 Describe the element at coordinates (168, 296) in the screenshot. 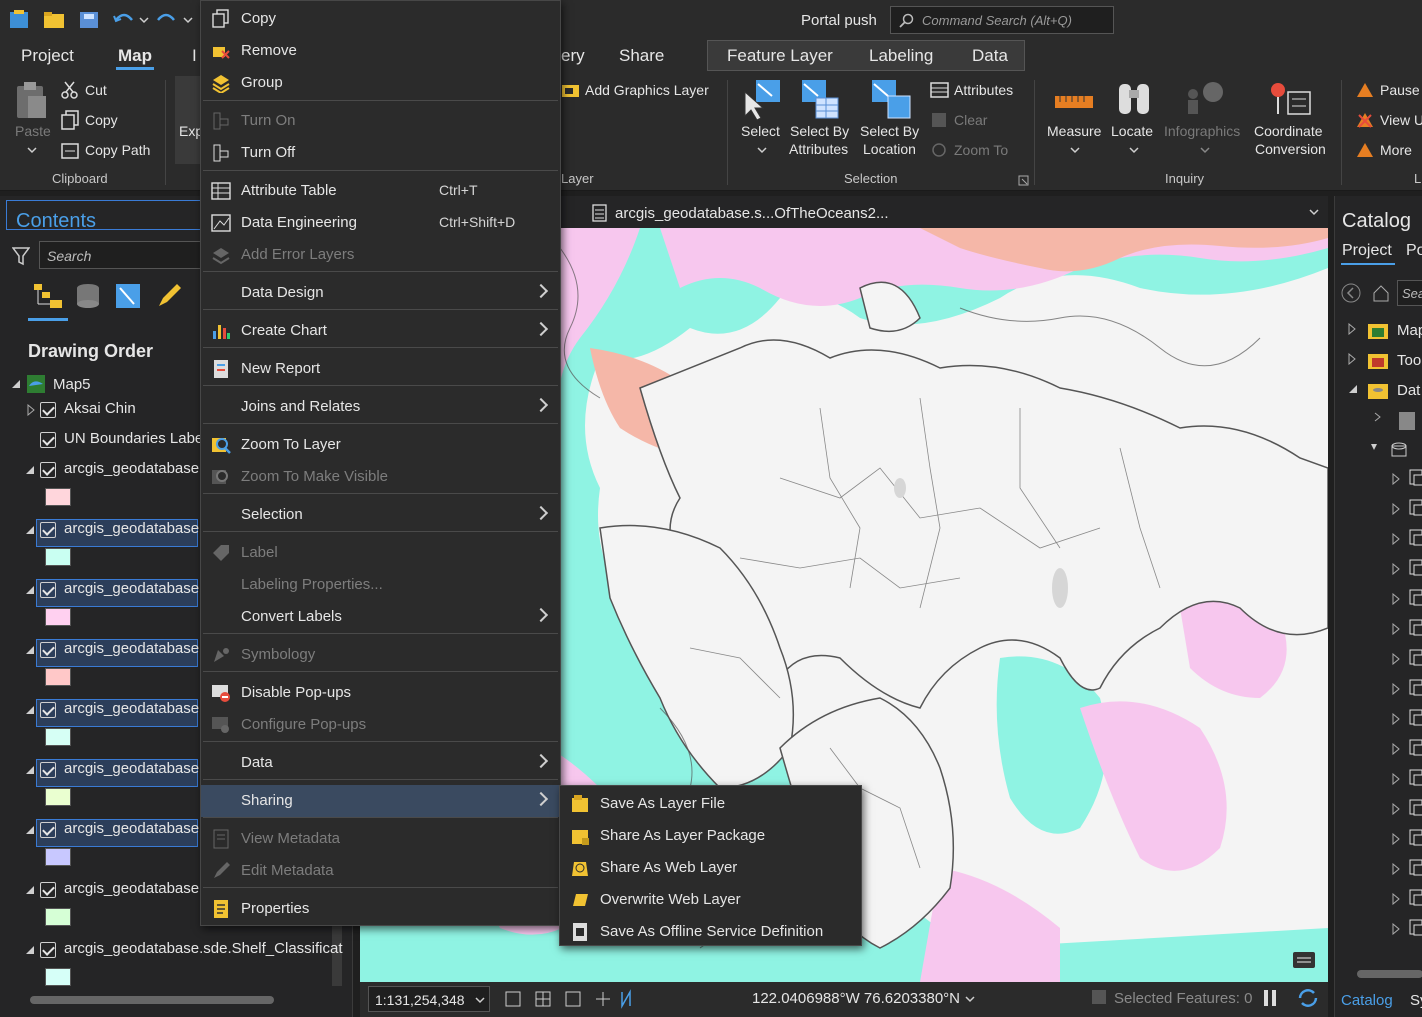

I see `list-by-editing-icon` at that location.